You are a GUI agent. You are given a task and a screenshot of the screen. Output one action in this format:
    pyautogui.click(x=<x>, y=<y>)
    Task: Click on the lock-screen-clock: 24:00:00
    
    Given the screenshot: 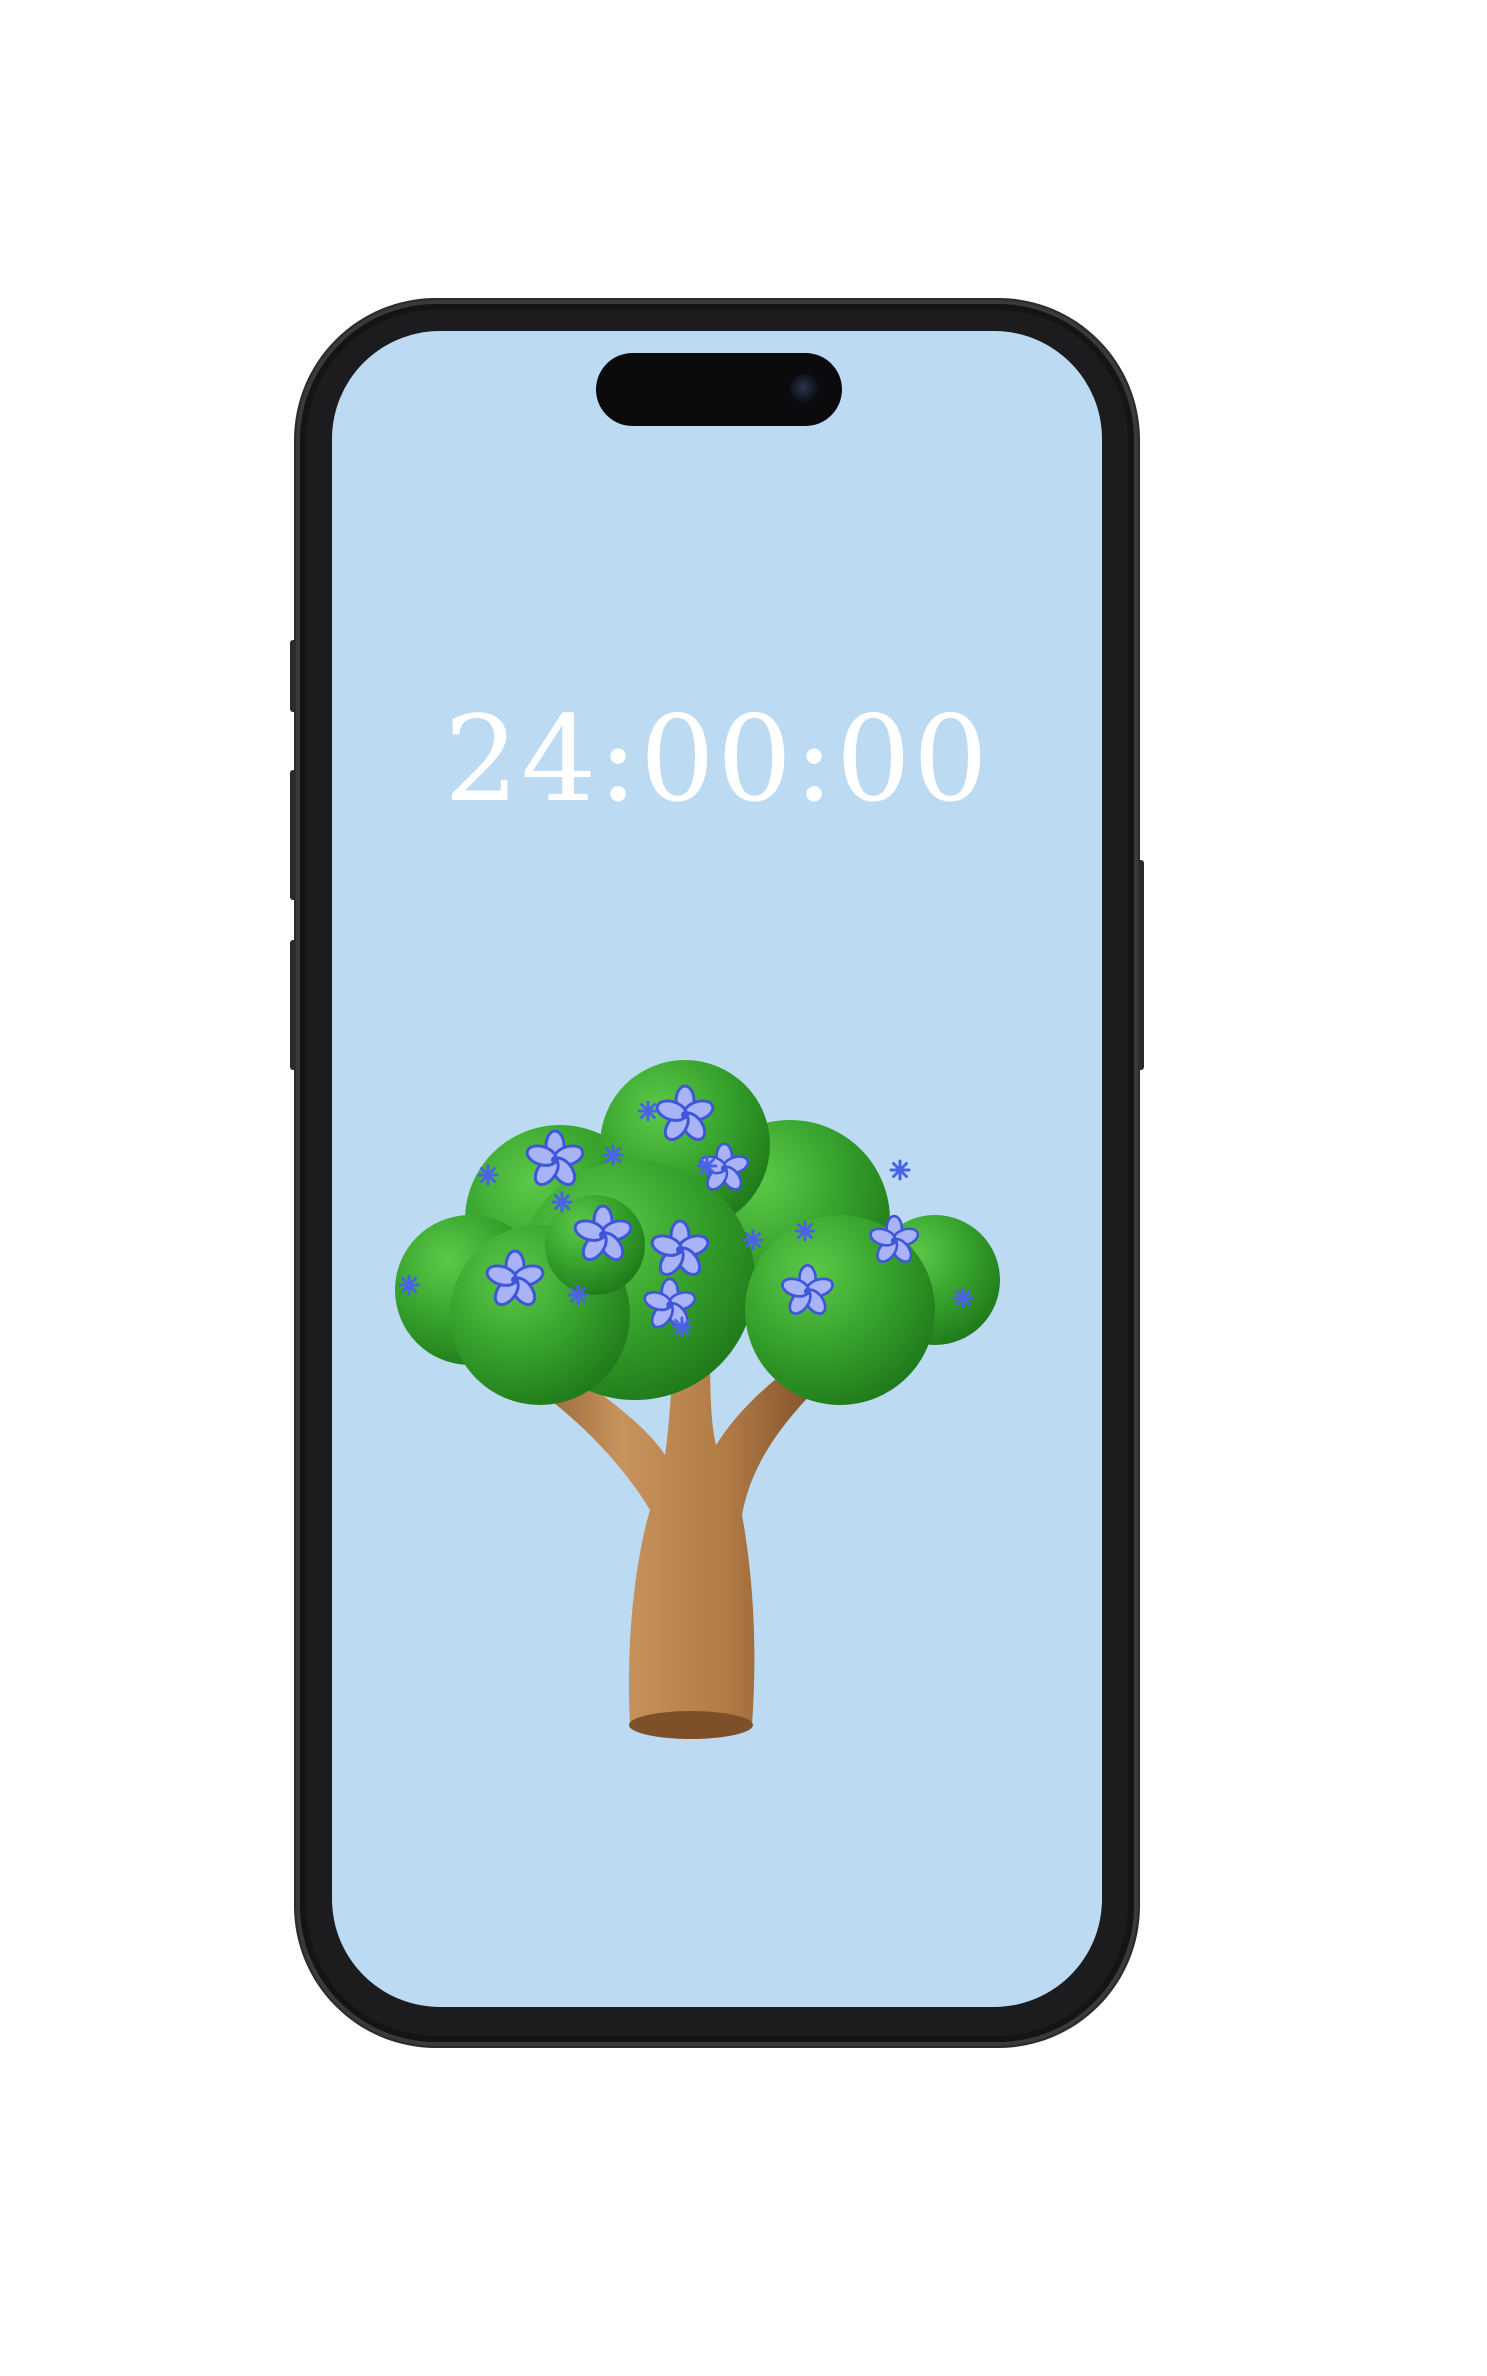 What is the action you would take?
    pyautogui.click(x=717, y=759)
    